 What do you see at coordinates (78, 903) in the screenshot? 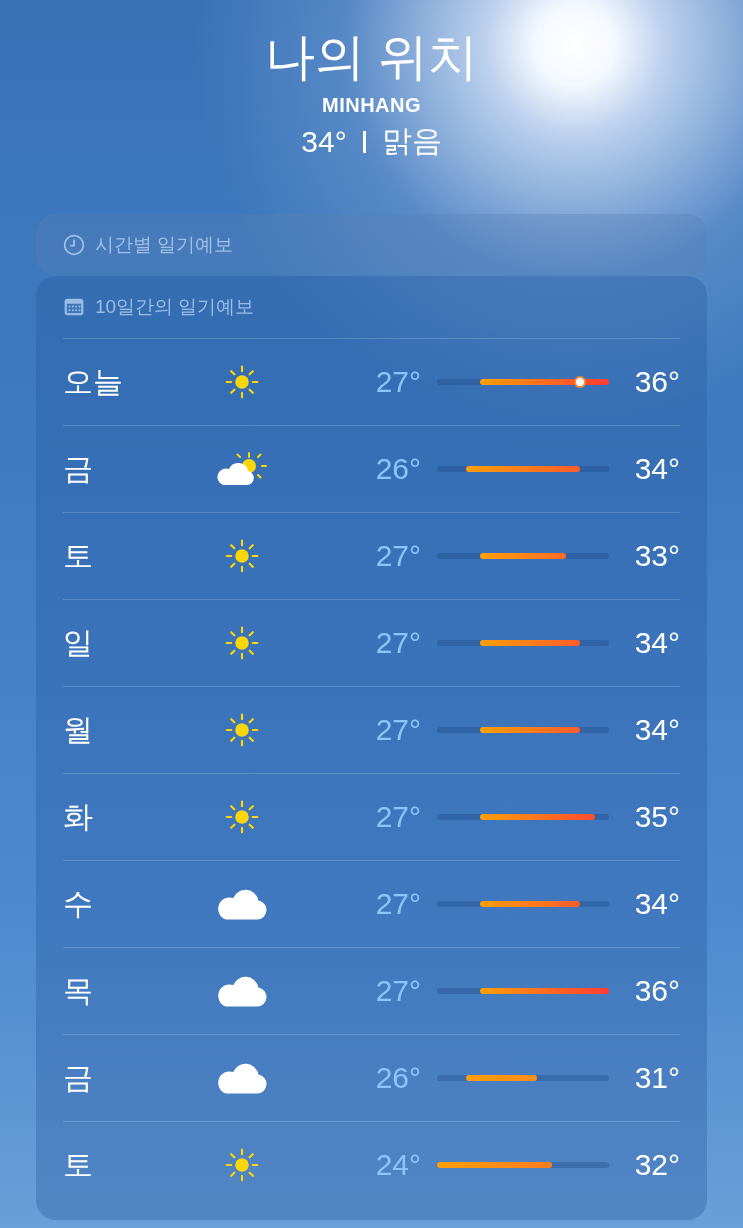
I see `day-label: 수` at bounding box center [78, 903].